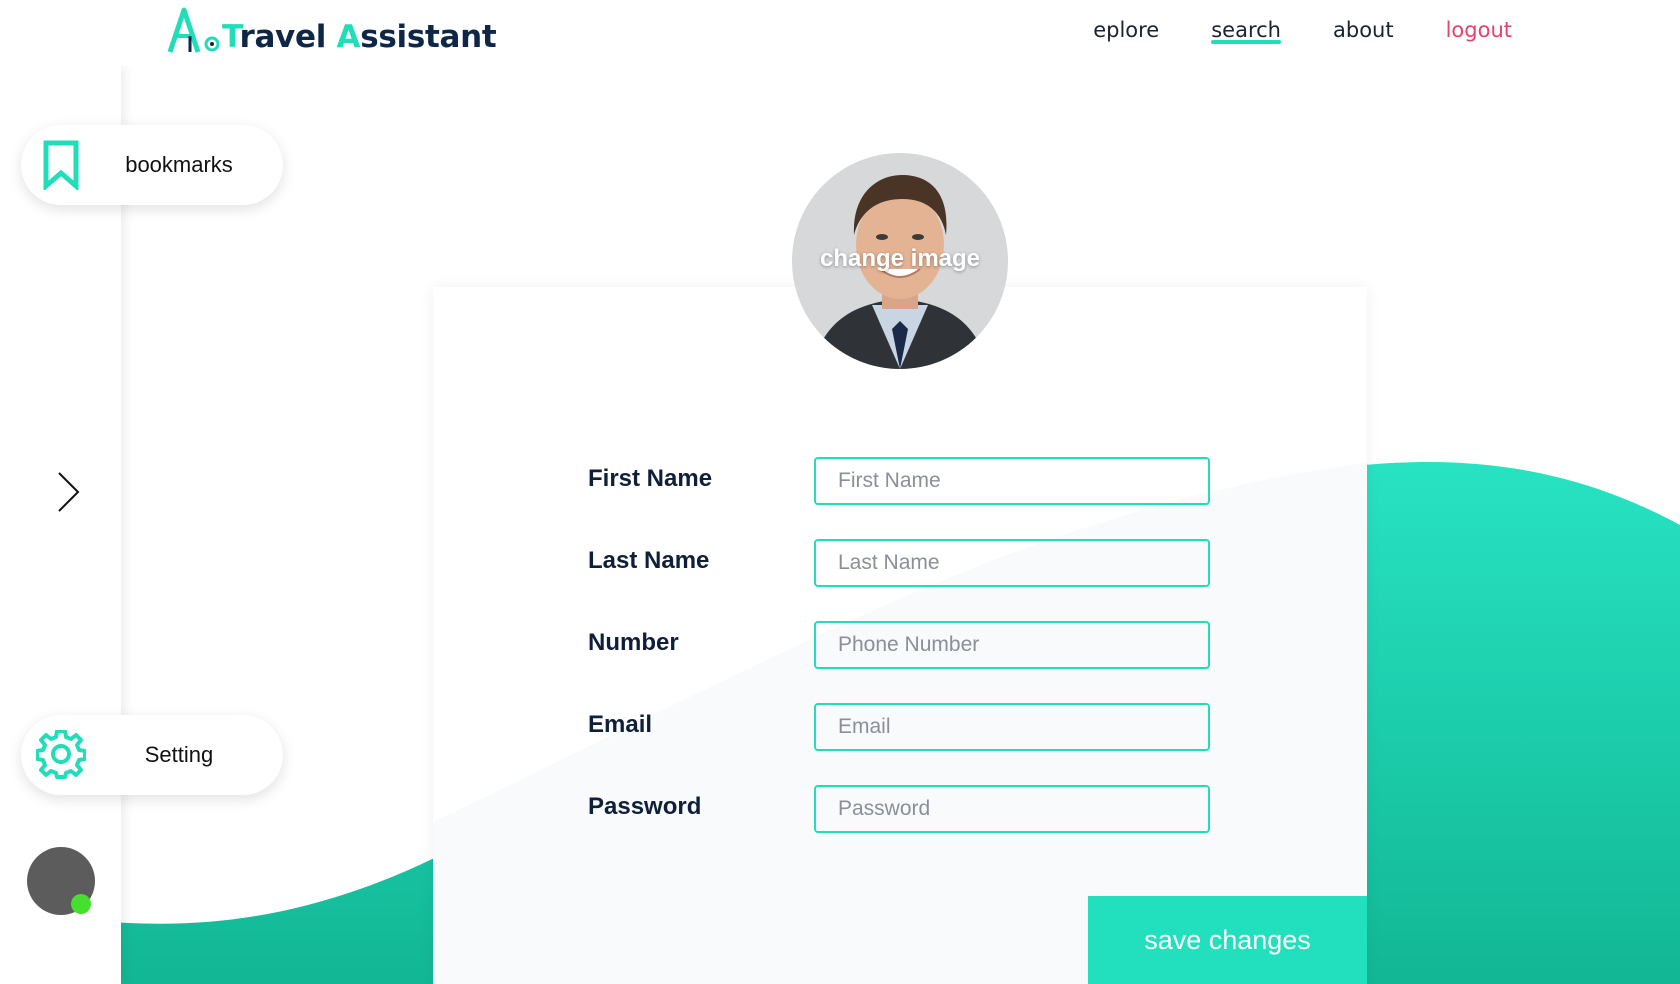 The image size is (1680, 984). I want to click on email-row: Email, so click(900, 727).